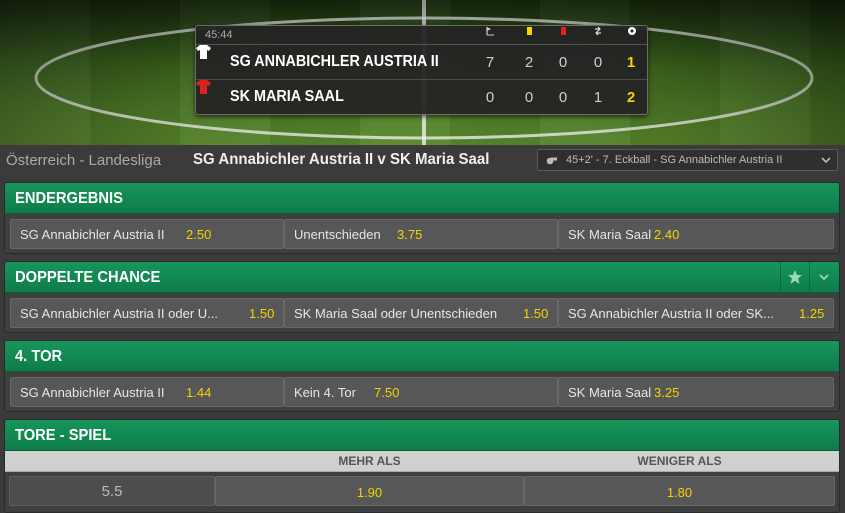 Image resolution: width=845 pixels, height=513 pixels. Describe the element at coordinates (667, 392) in the screenshot. I see `selection-odds: 3.25` at that location.